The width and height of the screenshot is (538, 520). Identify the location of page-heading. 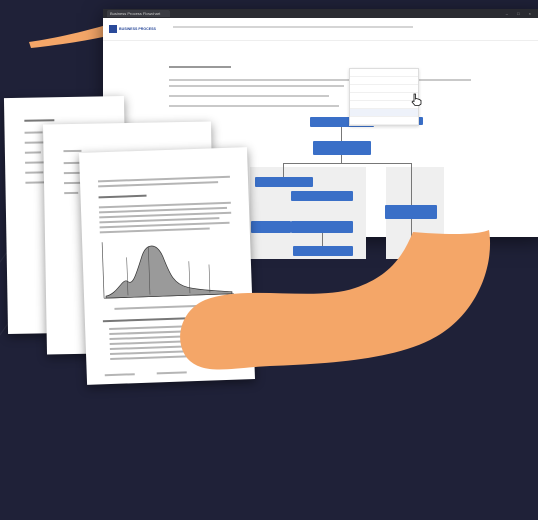
(200, 67).